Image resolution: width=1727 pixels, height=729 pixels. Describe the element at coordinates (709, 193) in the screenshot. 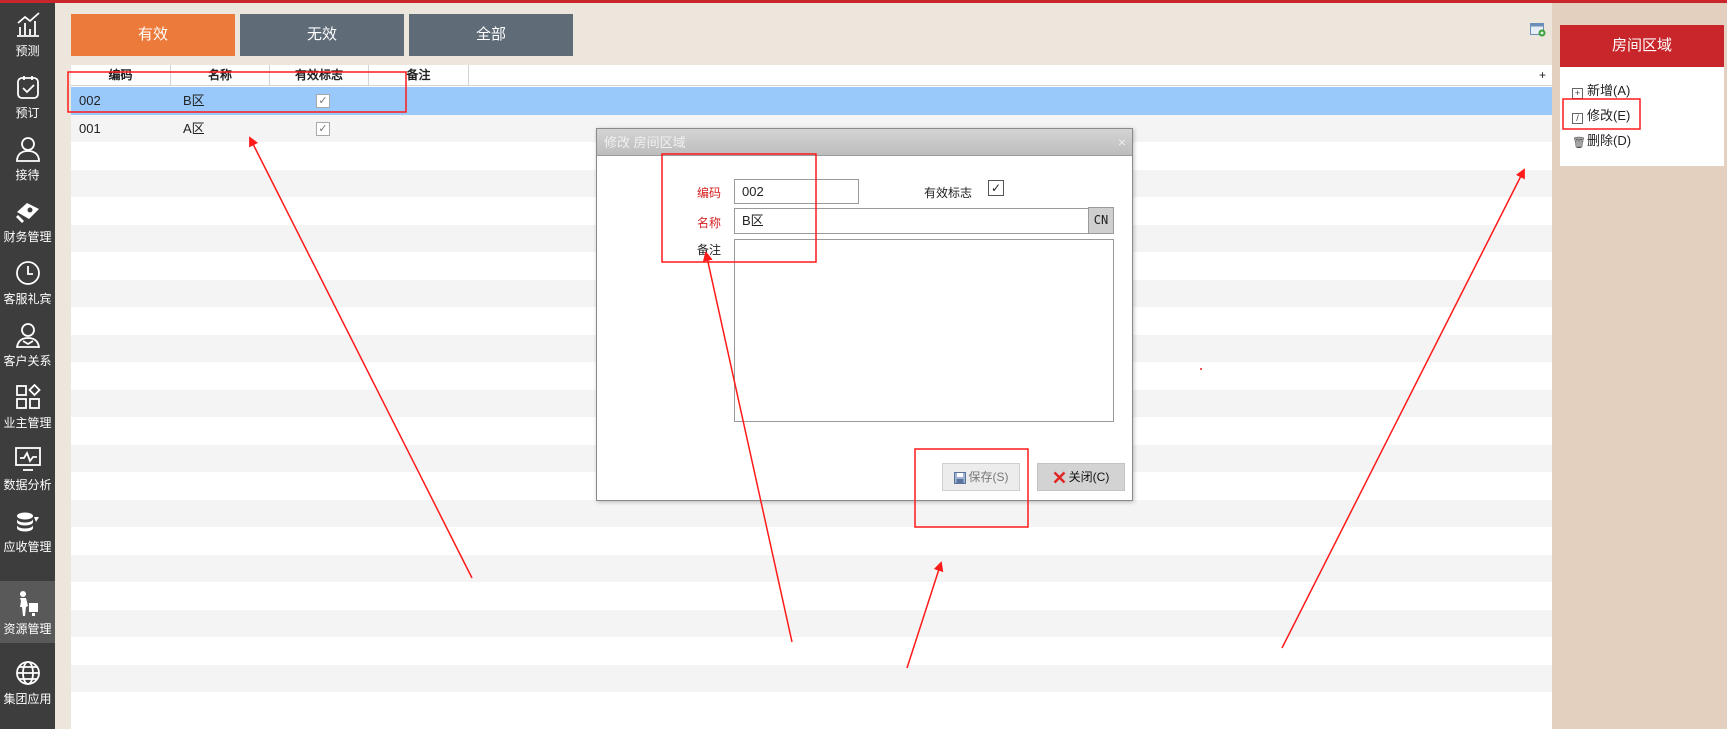

I see `code-label: 编码` at that location.